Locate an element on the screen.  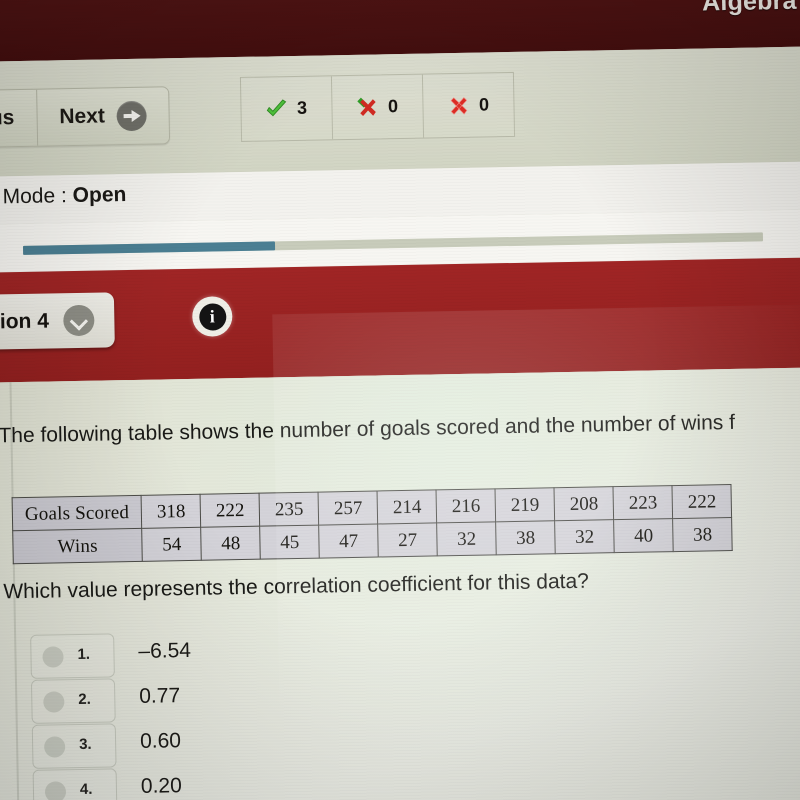
assignment-mode-label: ignment Mode : is located at coordinates (34, 197).